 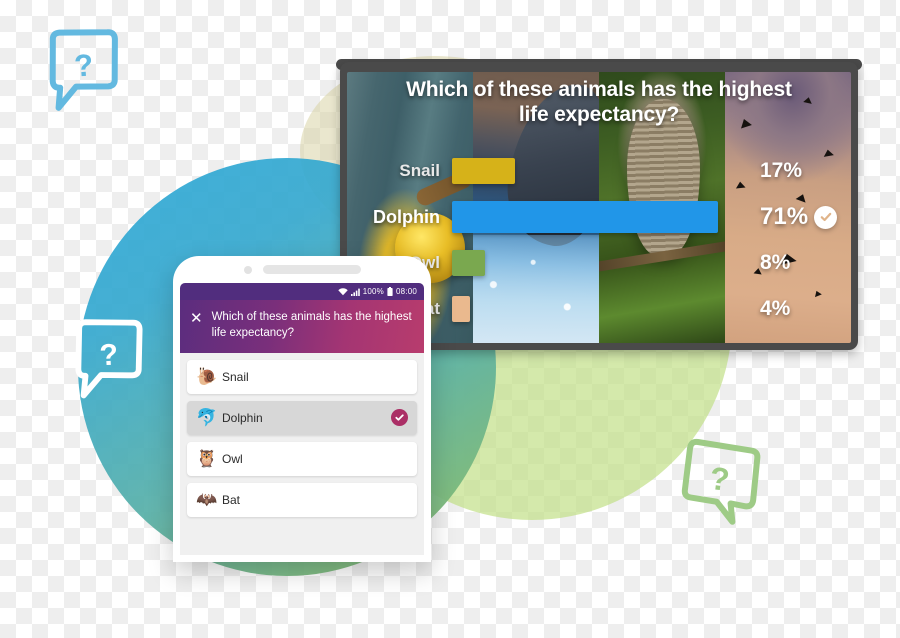 I want to click on speech-bubble-green-icon: ?, so click(x=720, y=483).